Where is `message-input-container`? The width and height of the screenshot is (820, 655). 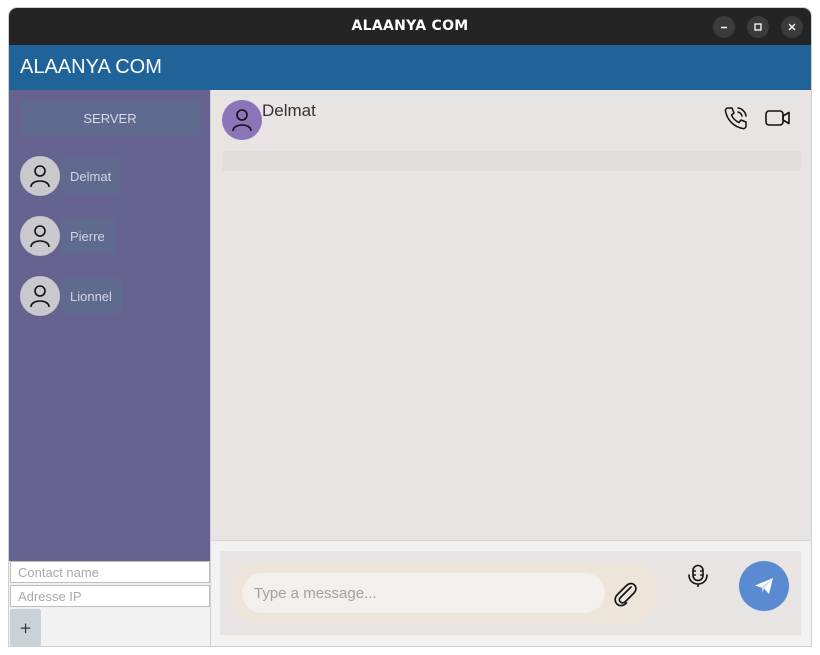 message-input-container is located at coordinates (444, 593).